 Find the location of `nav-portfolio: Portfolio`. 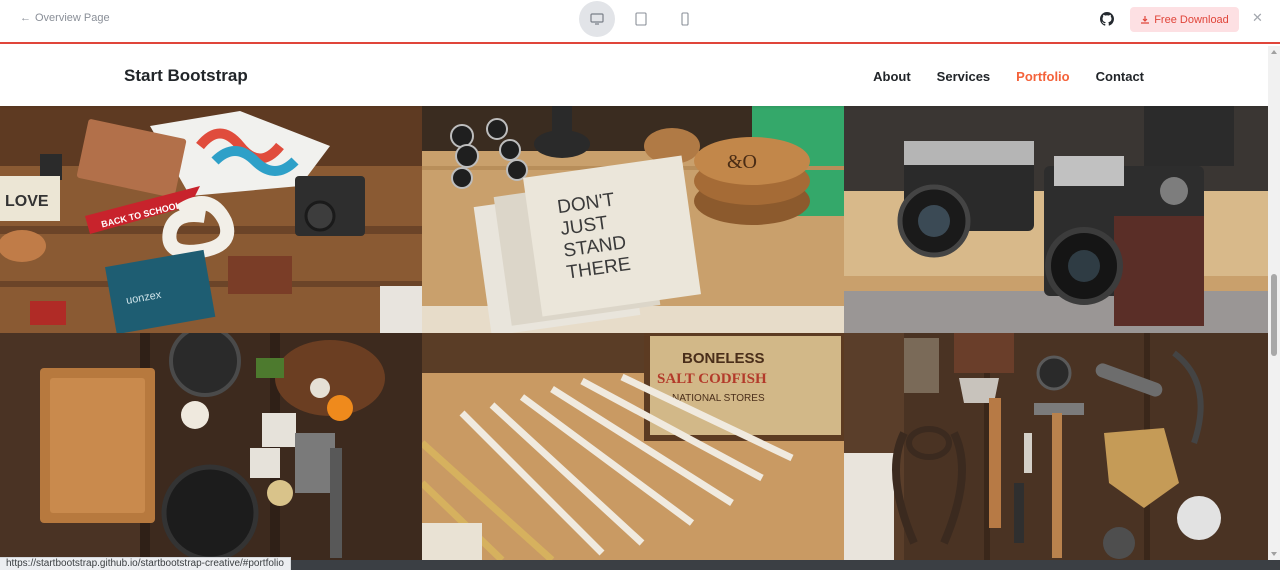

nav-portfolio: Portfolio is located at coordinates (1042, 76).